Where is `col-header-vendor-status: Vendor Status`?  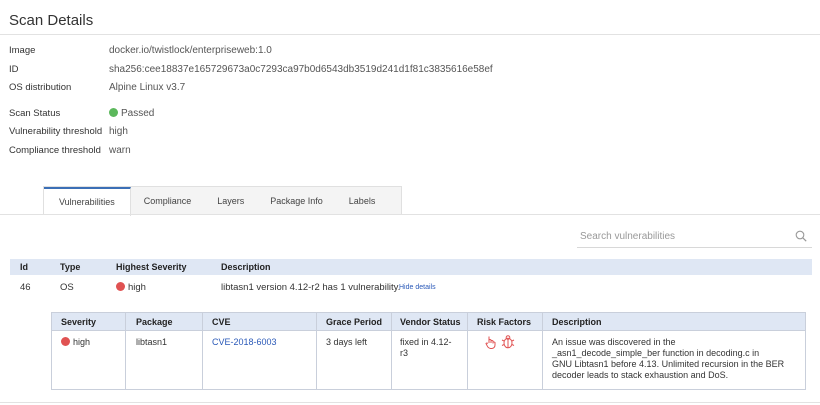 col-header-vendor-status: Vendor Status is located at coordinates (430, 322).